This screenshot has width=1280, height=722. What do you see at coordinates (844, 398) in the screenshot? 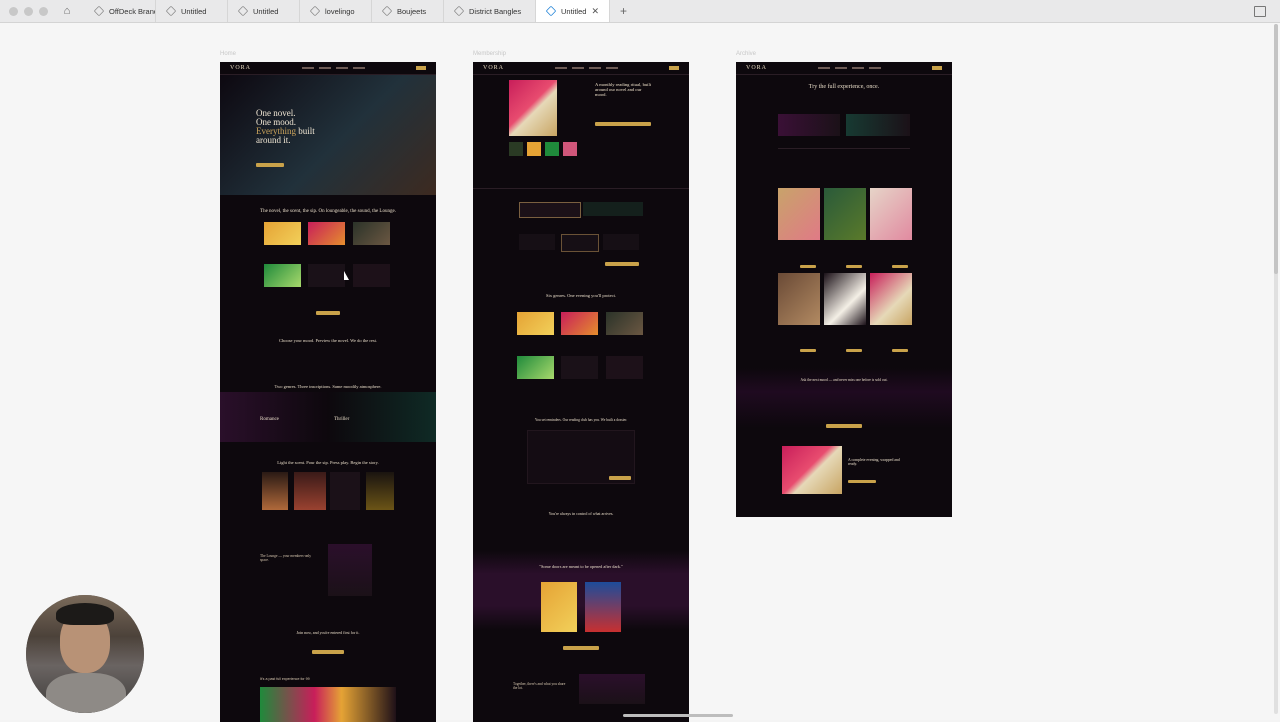
I see `waitlist-band` at bounding box center [844, 398].